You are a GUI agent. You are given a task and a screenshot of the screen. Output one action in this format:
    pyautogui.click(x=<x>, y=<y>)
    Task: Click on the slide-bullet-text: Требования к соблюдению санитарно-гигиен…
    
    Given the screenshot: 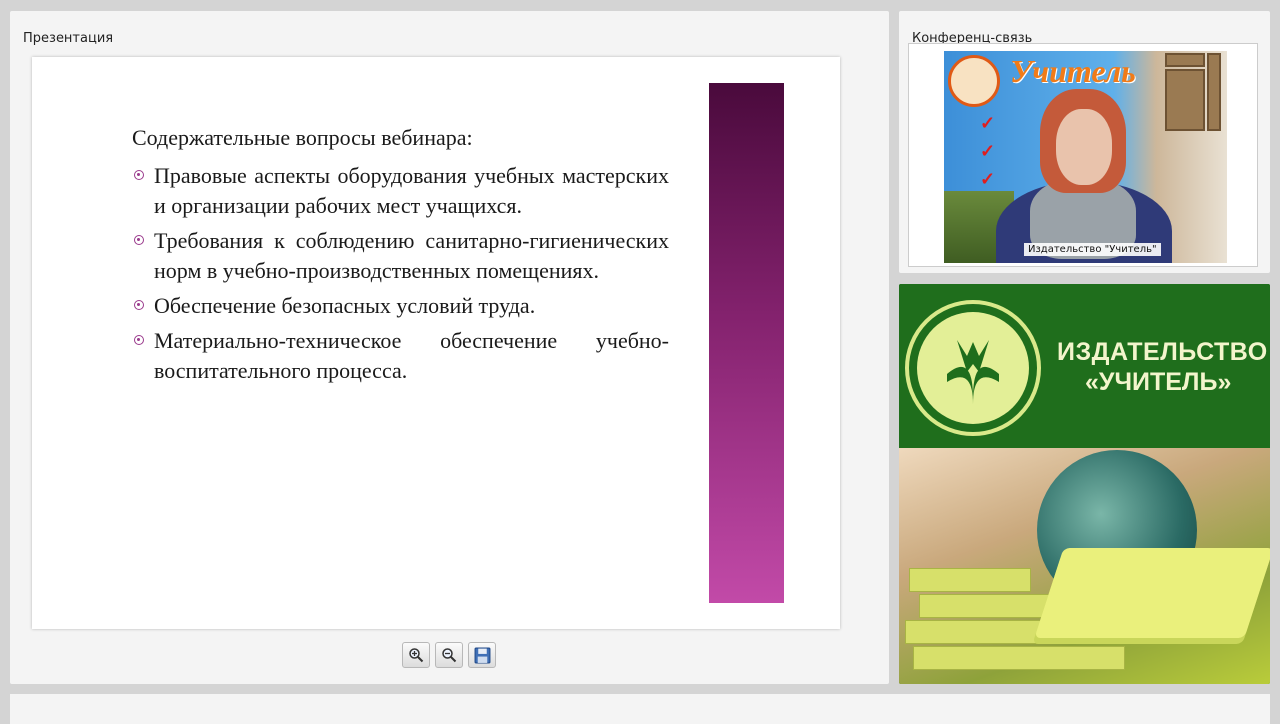 What is the action you would take?
    pyautogui.click(x=411, y=255)
    